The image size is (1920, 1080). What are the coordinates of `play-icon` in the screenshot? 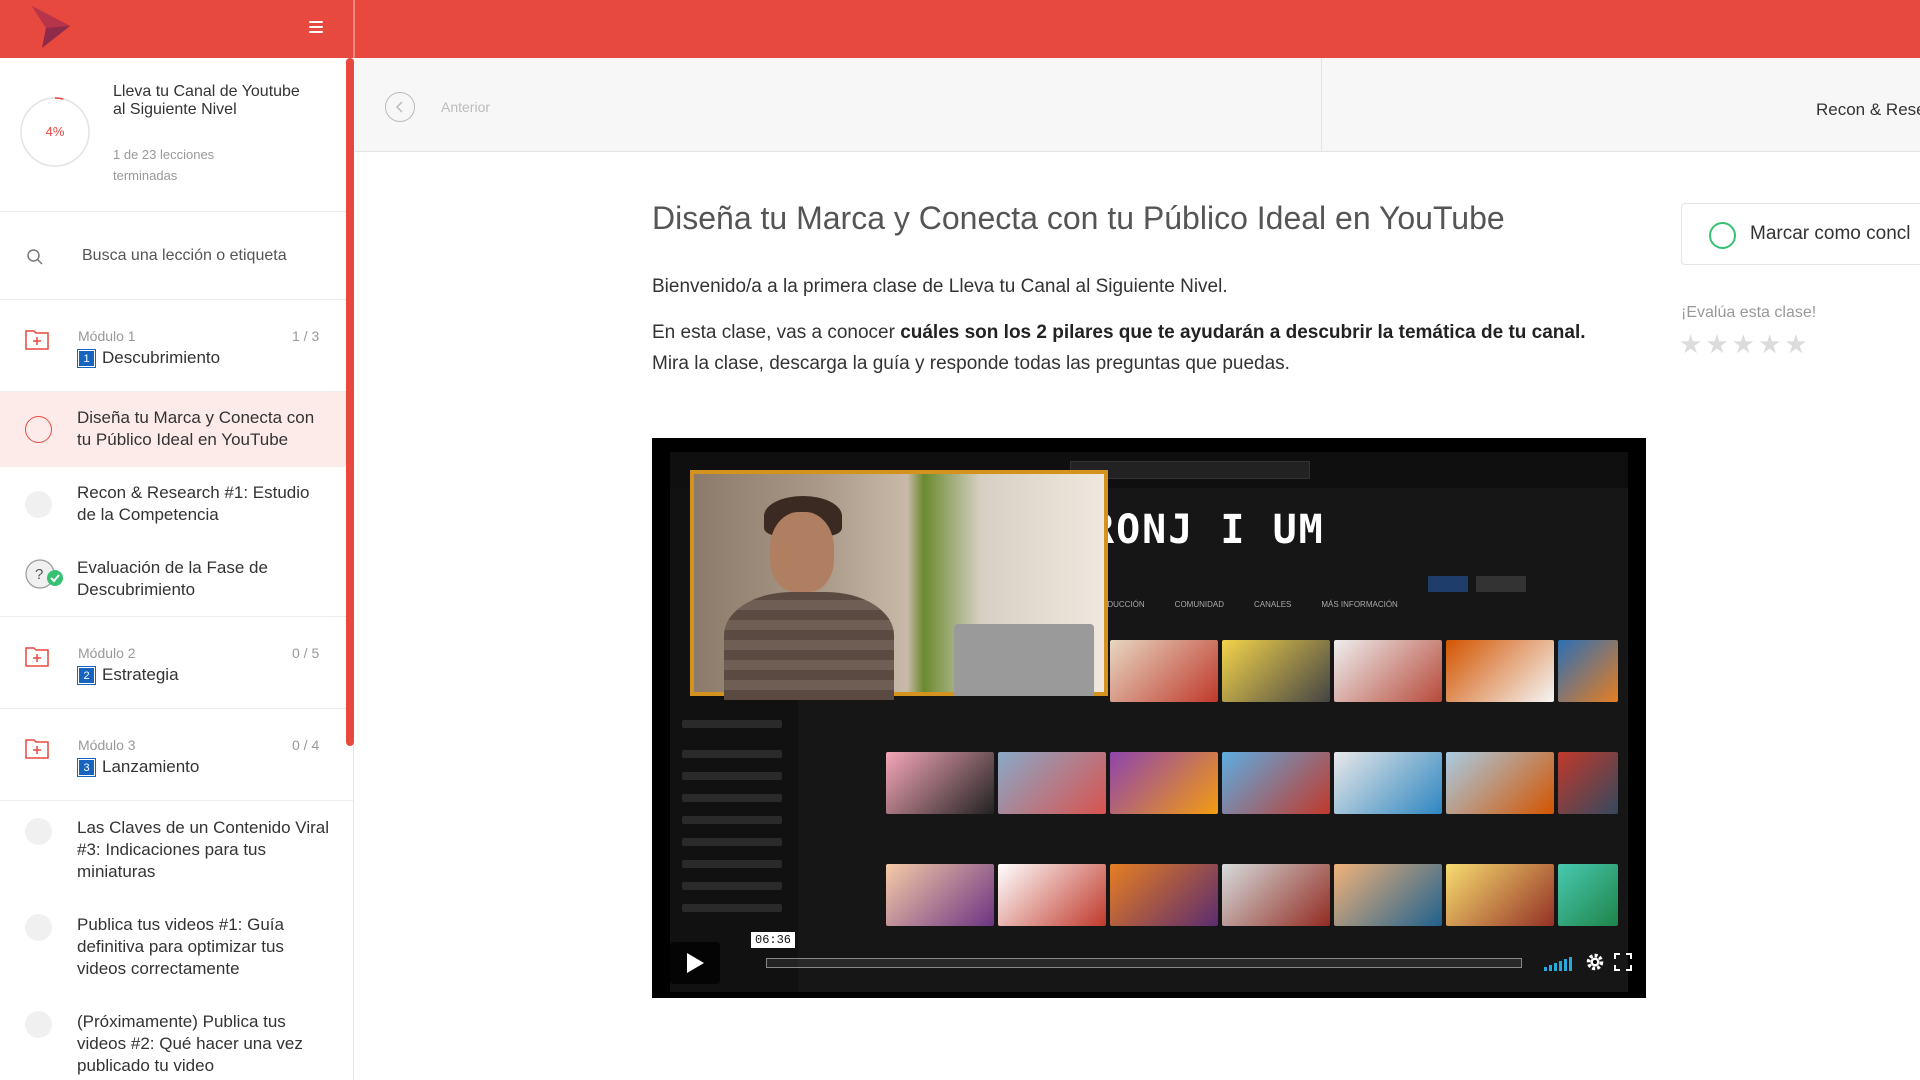 It's located at (695, 963).